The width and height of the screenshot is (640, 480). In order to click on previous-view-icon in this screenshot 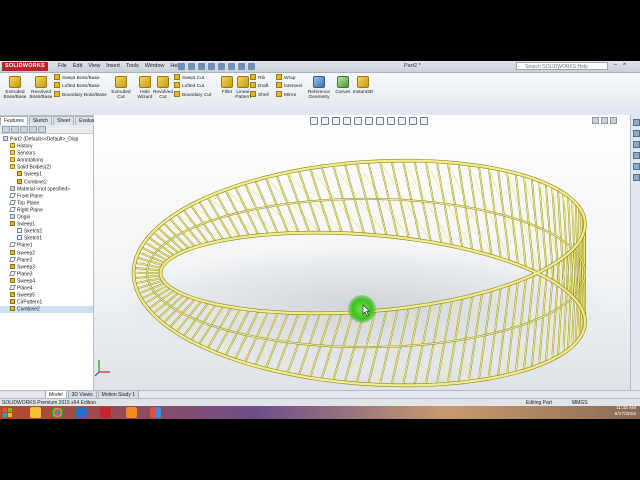, I will do `click(336, 121)`.